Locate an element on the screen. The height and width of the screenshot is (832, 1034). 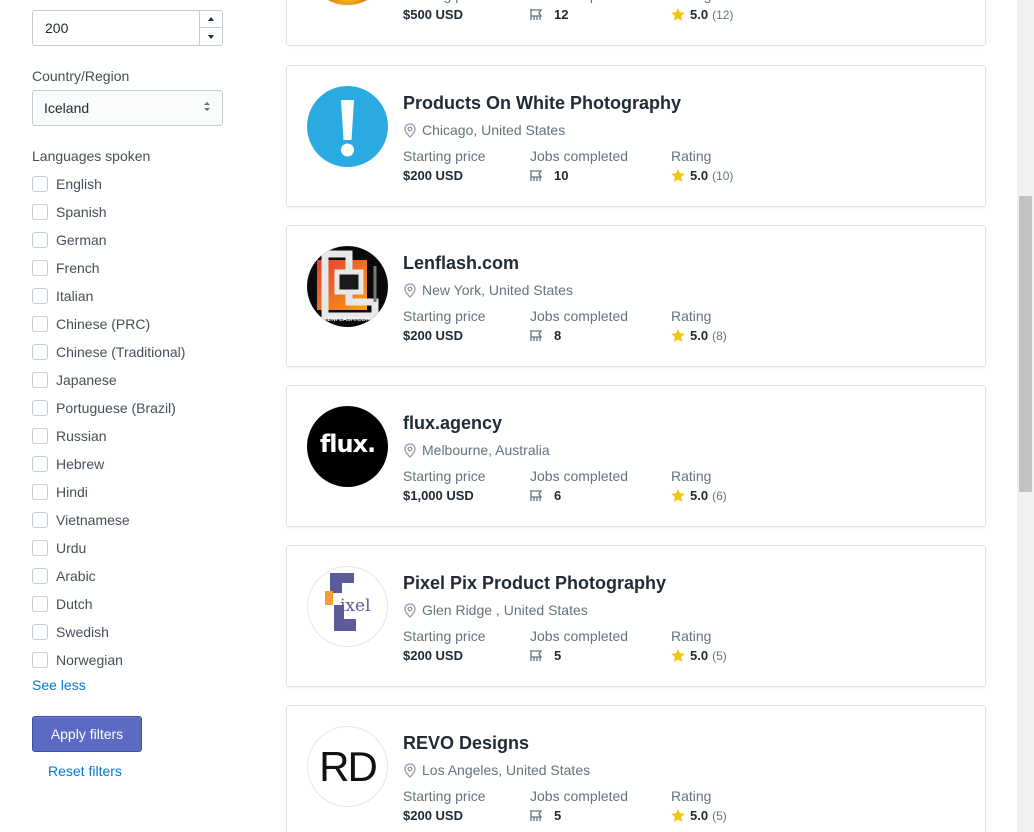
language-option: Hindi is located at coordinates (60, 492).